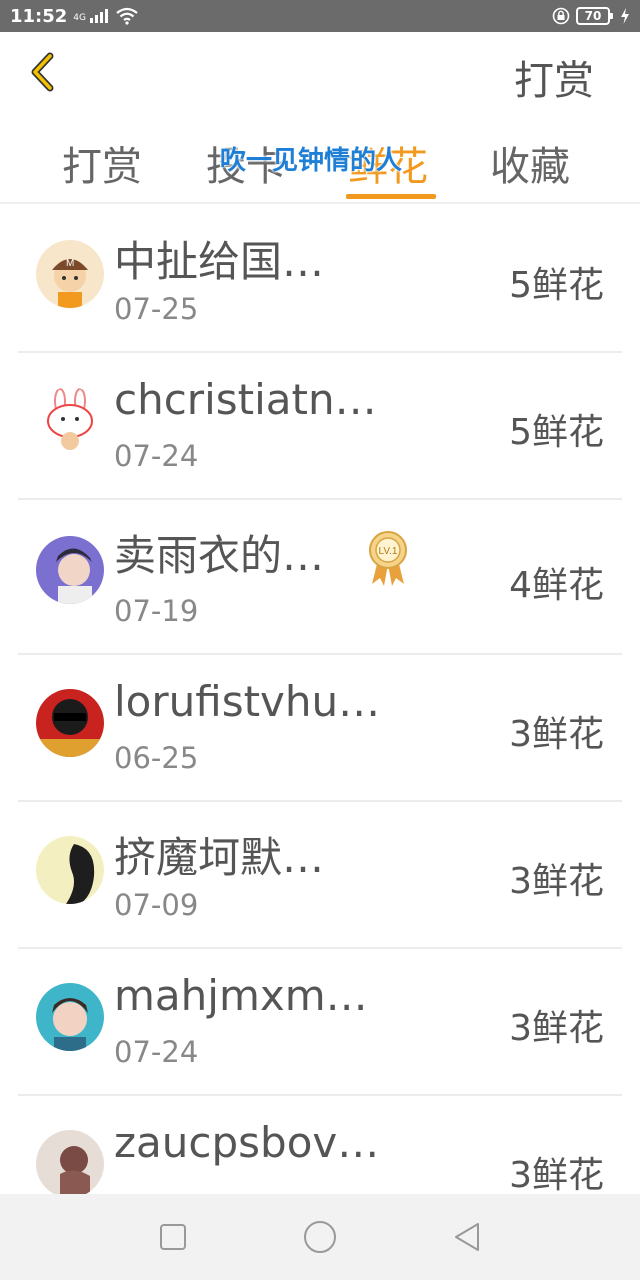 This screenshot has width=640, height=1280. I want to click on boy-photo-avatar-icon, so click(70, 1017).